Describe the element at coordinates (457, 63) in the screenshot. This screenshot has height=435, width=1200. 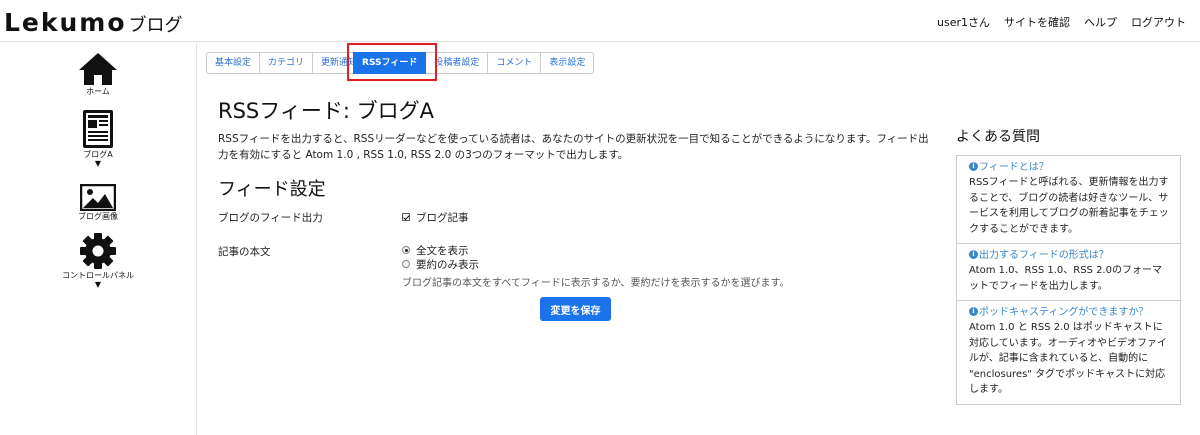
I see `tab-author-settings: 投稿者設定` at that location.